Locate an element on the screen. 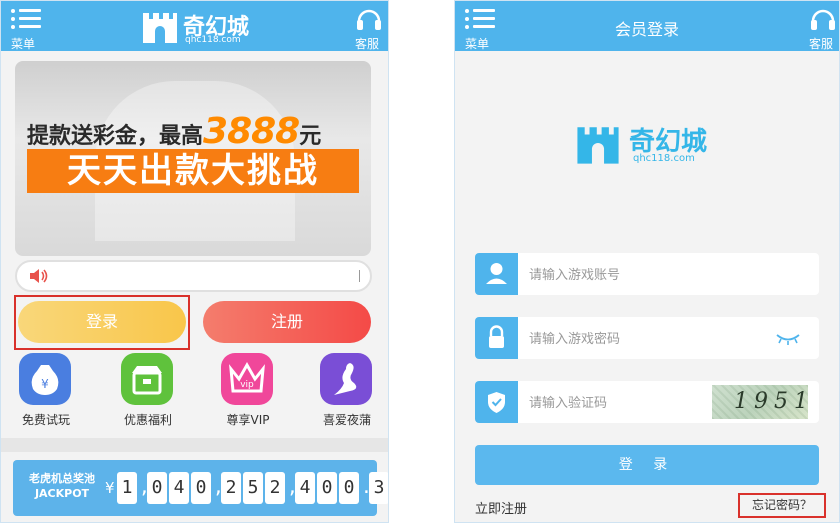 The width and height of the screenshot is (840, 523). captcha-input is located at coordinates (629, 403).